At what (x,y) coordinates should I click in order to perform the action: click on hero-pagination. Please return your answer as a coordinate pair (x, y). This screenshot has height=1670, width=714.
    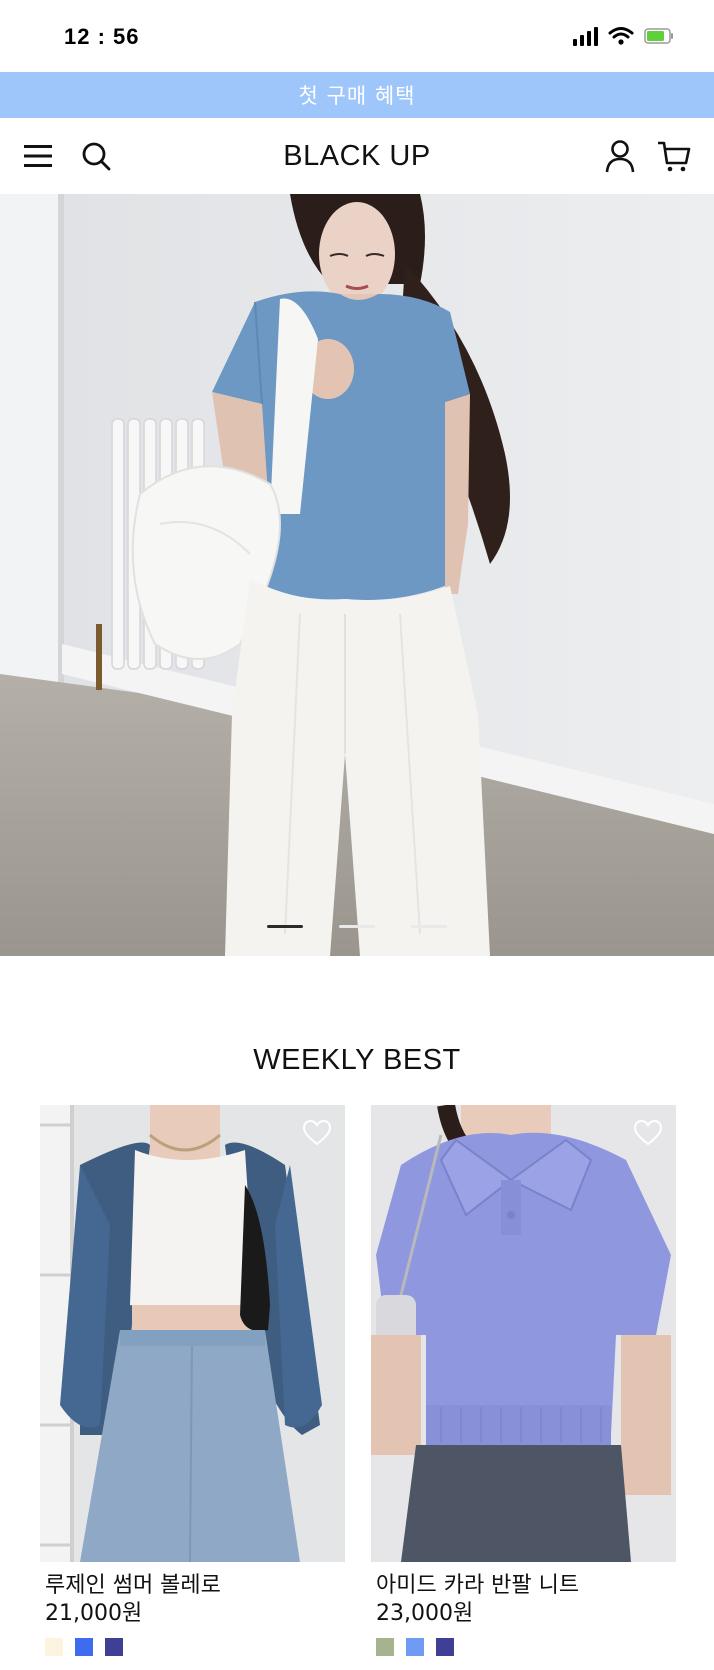
    Looking at the image, I should click on (357, 926).